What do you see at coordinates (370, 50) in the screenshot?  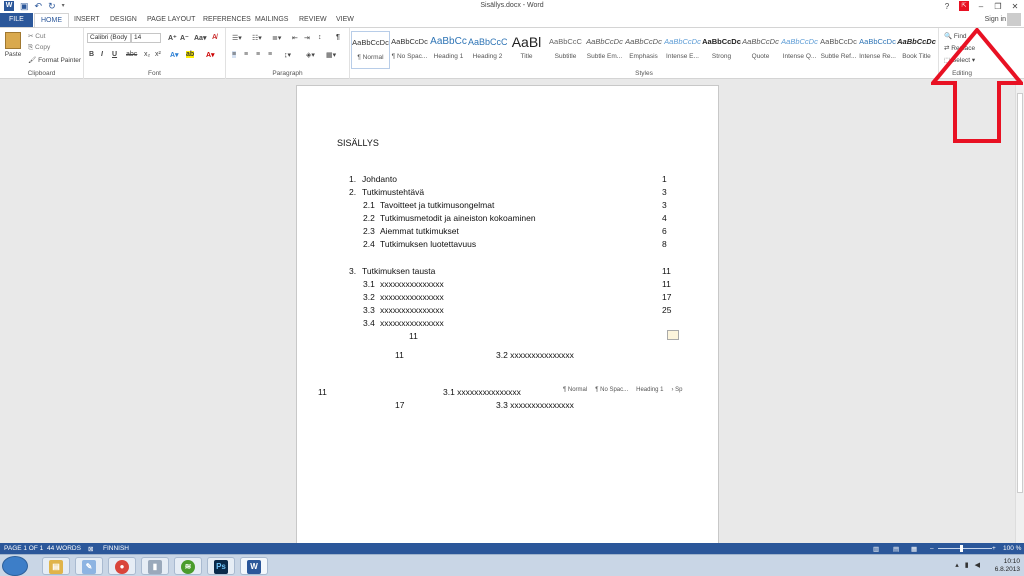 I see `style-0: AaBbCcDc ¶ Normal` at bounding box center [370, 50].